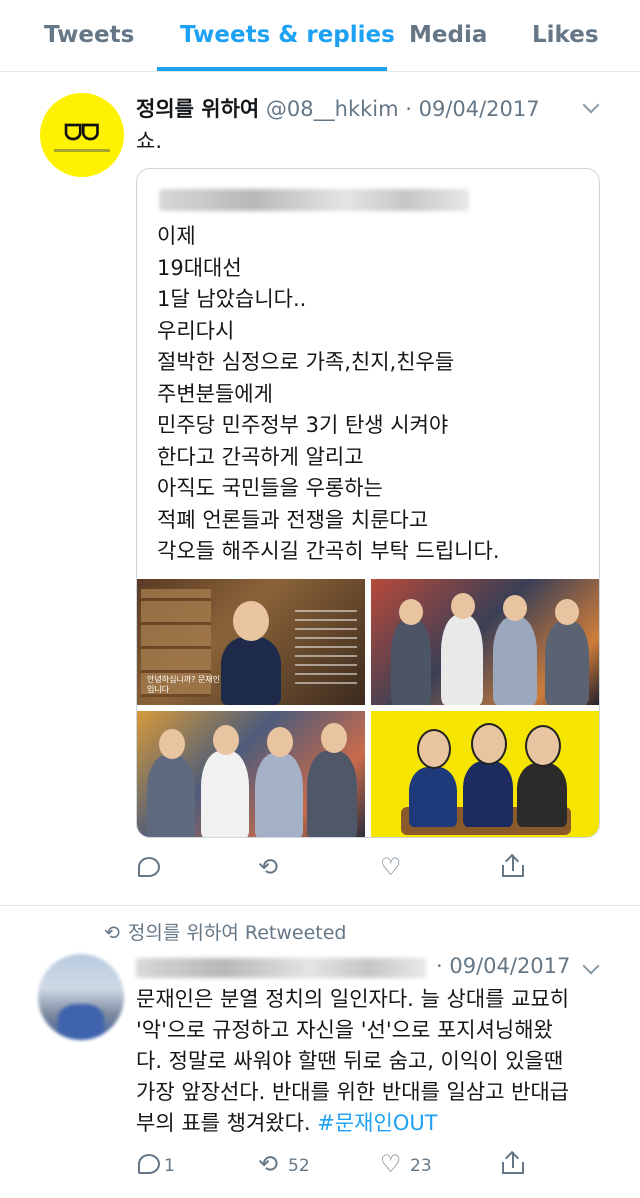 The height and width of the screenshot is (1198, 640). What do you see at coordinates (353, 1092) in the screenshot?
I see `text-line: 가장 앞장선다. 반대를 위한 반대를 일삼고 반대급` at bounding box center [353, 1092].